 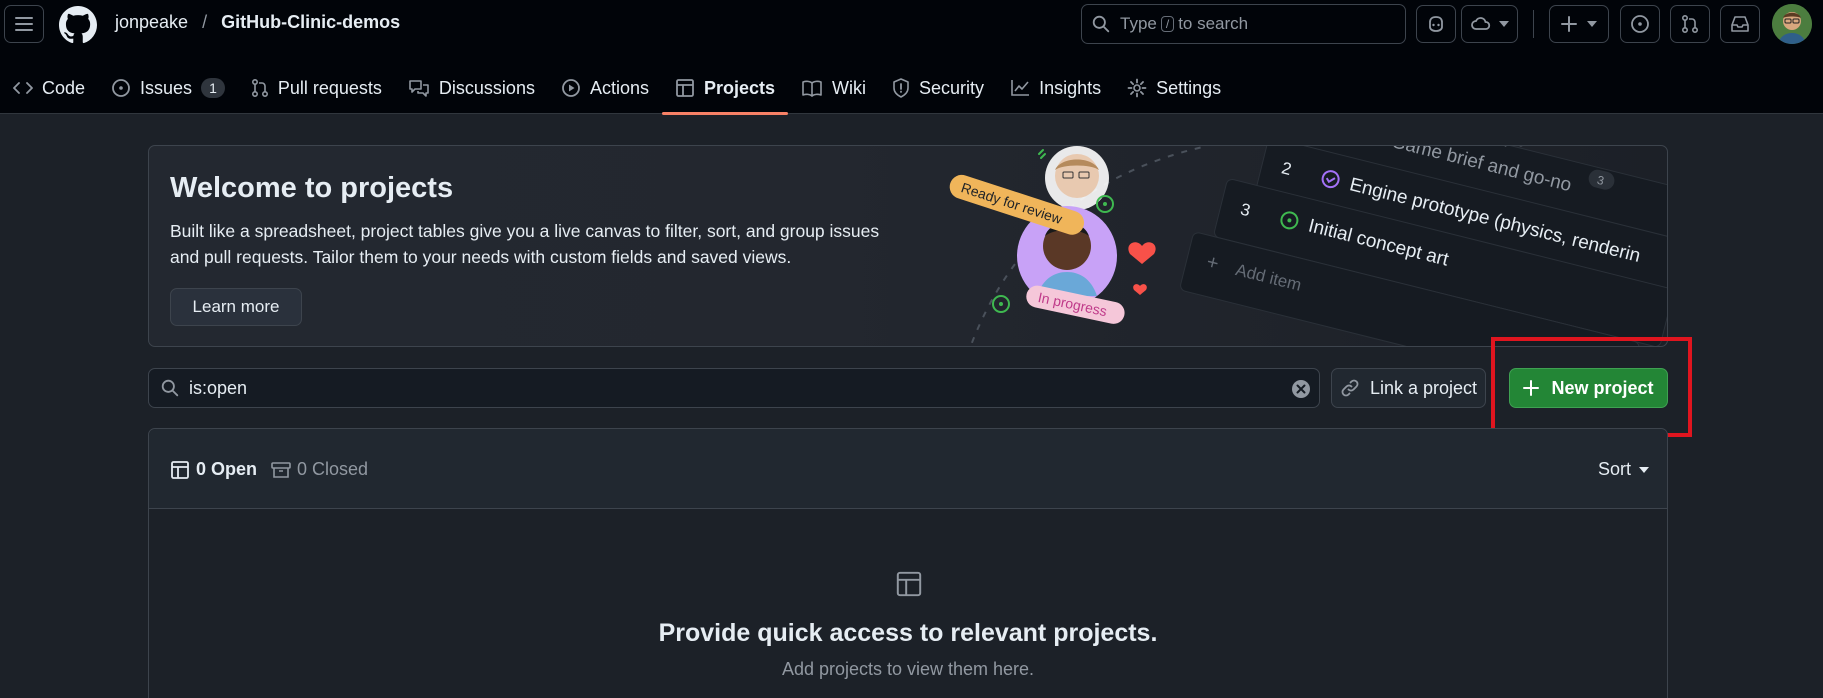 I want to click on github-logo-icon, so click(x=78, y=25).